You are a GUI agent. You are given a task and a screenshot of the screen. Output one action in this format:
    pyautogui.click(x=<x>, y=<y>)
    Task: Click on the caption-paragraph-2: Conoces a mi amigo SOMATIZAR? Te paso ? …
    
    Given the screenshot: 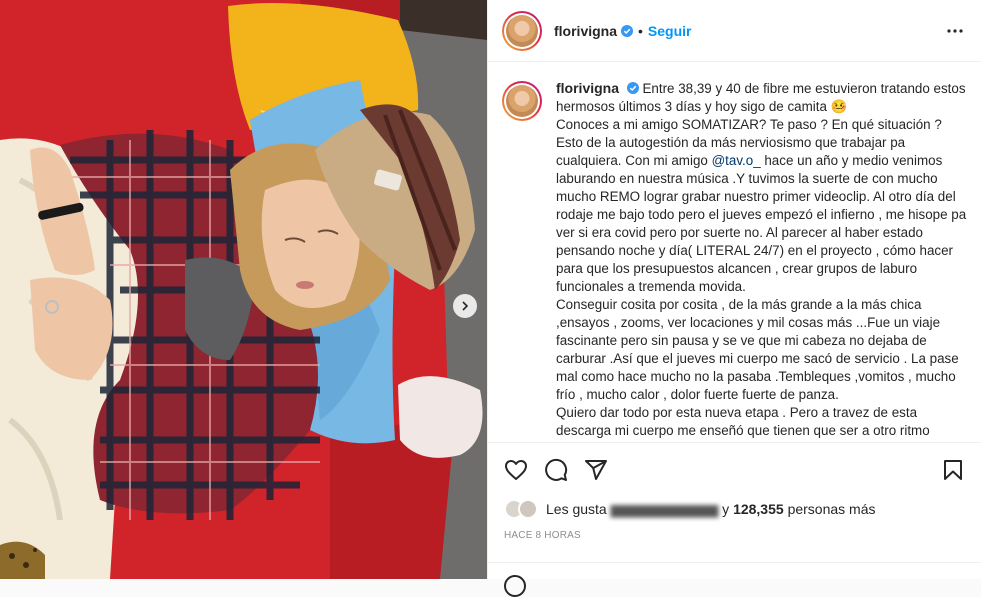 What is the action you would take?
    pyautogui.click(x=749, y=124)
    